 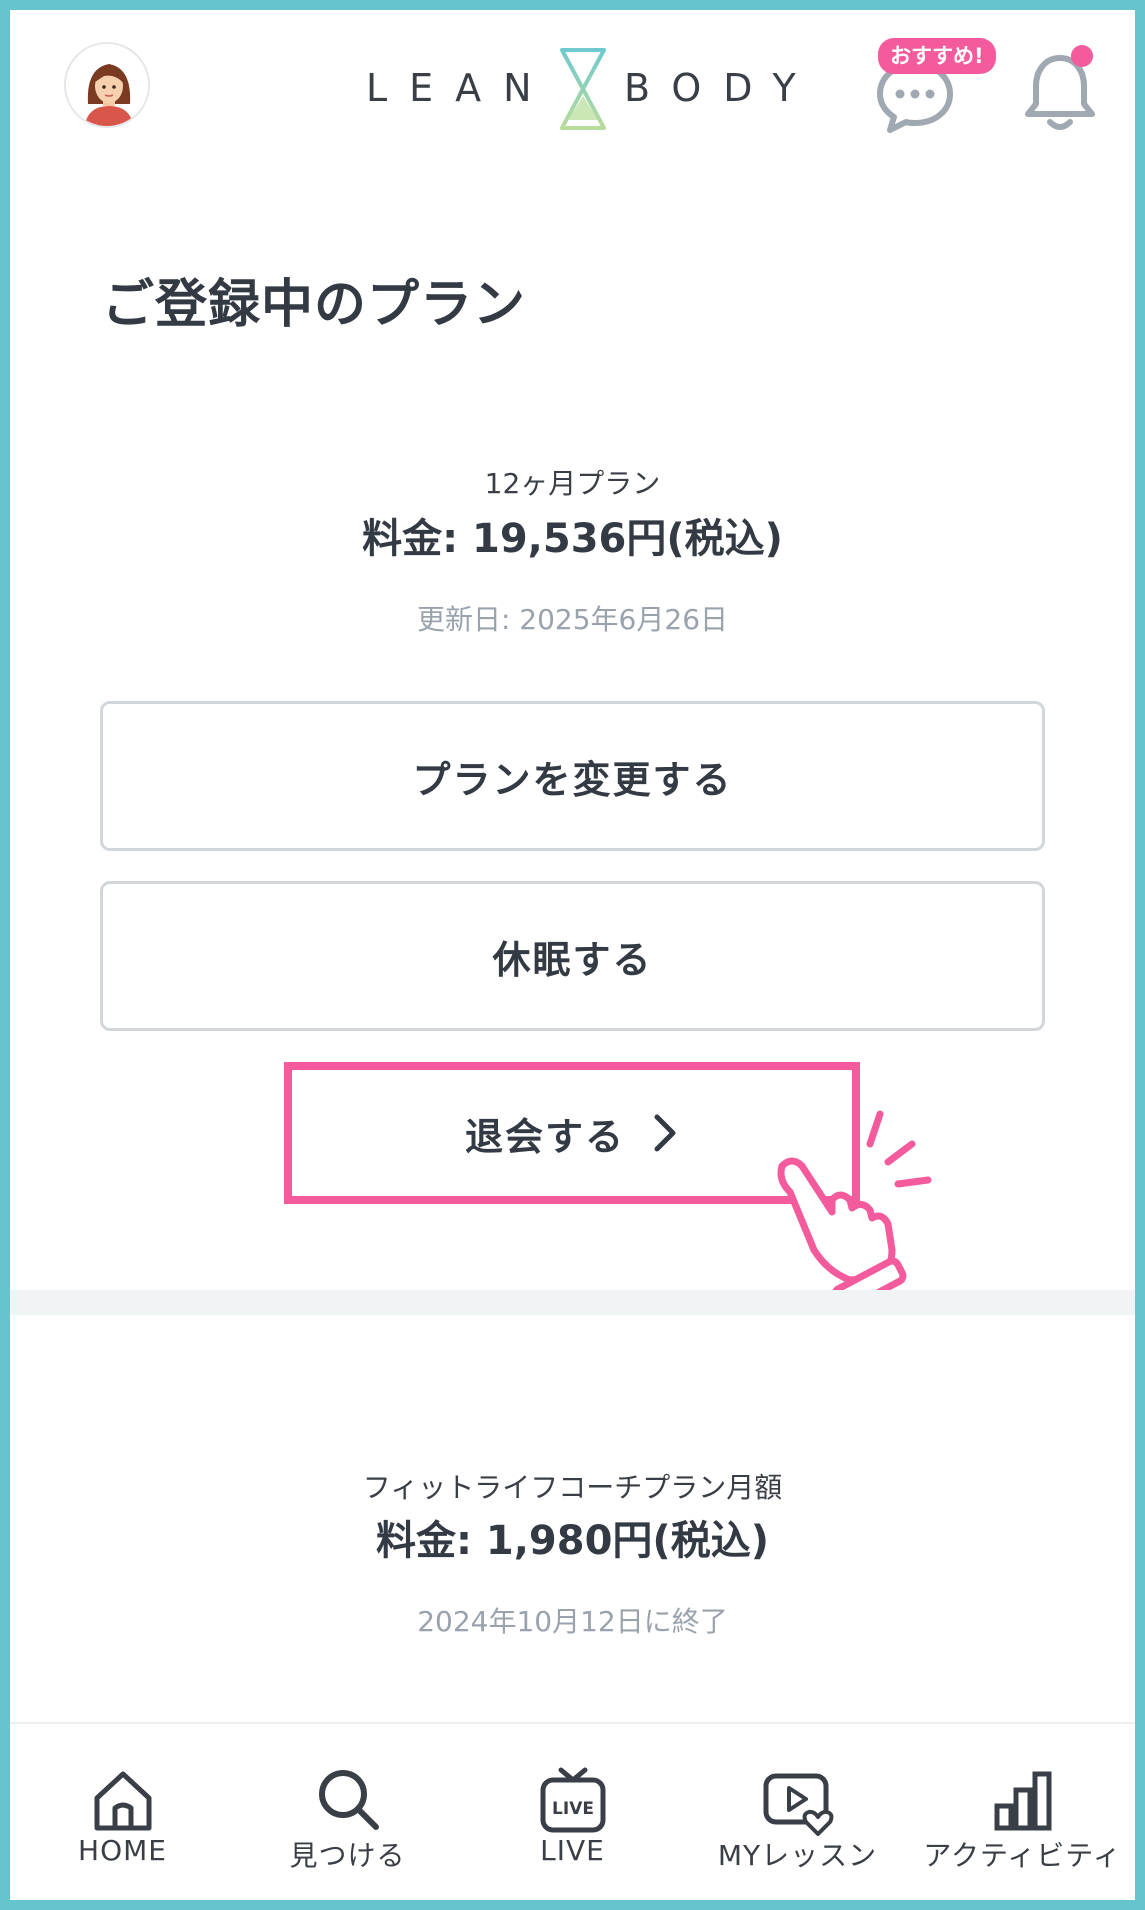 What do you see at coordinates (572, 776) in the screenshot?
I see `change-plan-button: プランを変更する` at bounding box center [572, 776].